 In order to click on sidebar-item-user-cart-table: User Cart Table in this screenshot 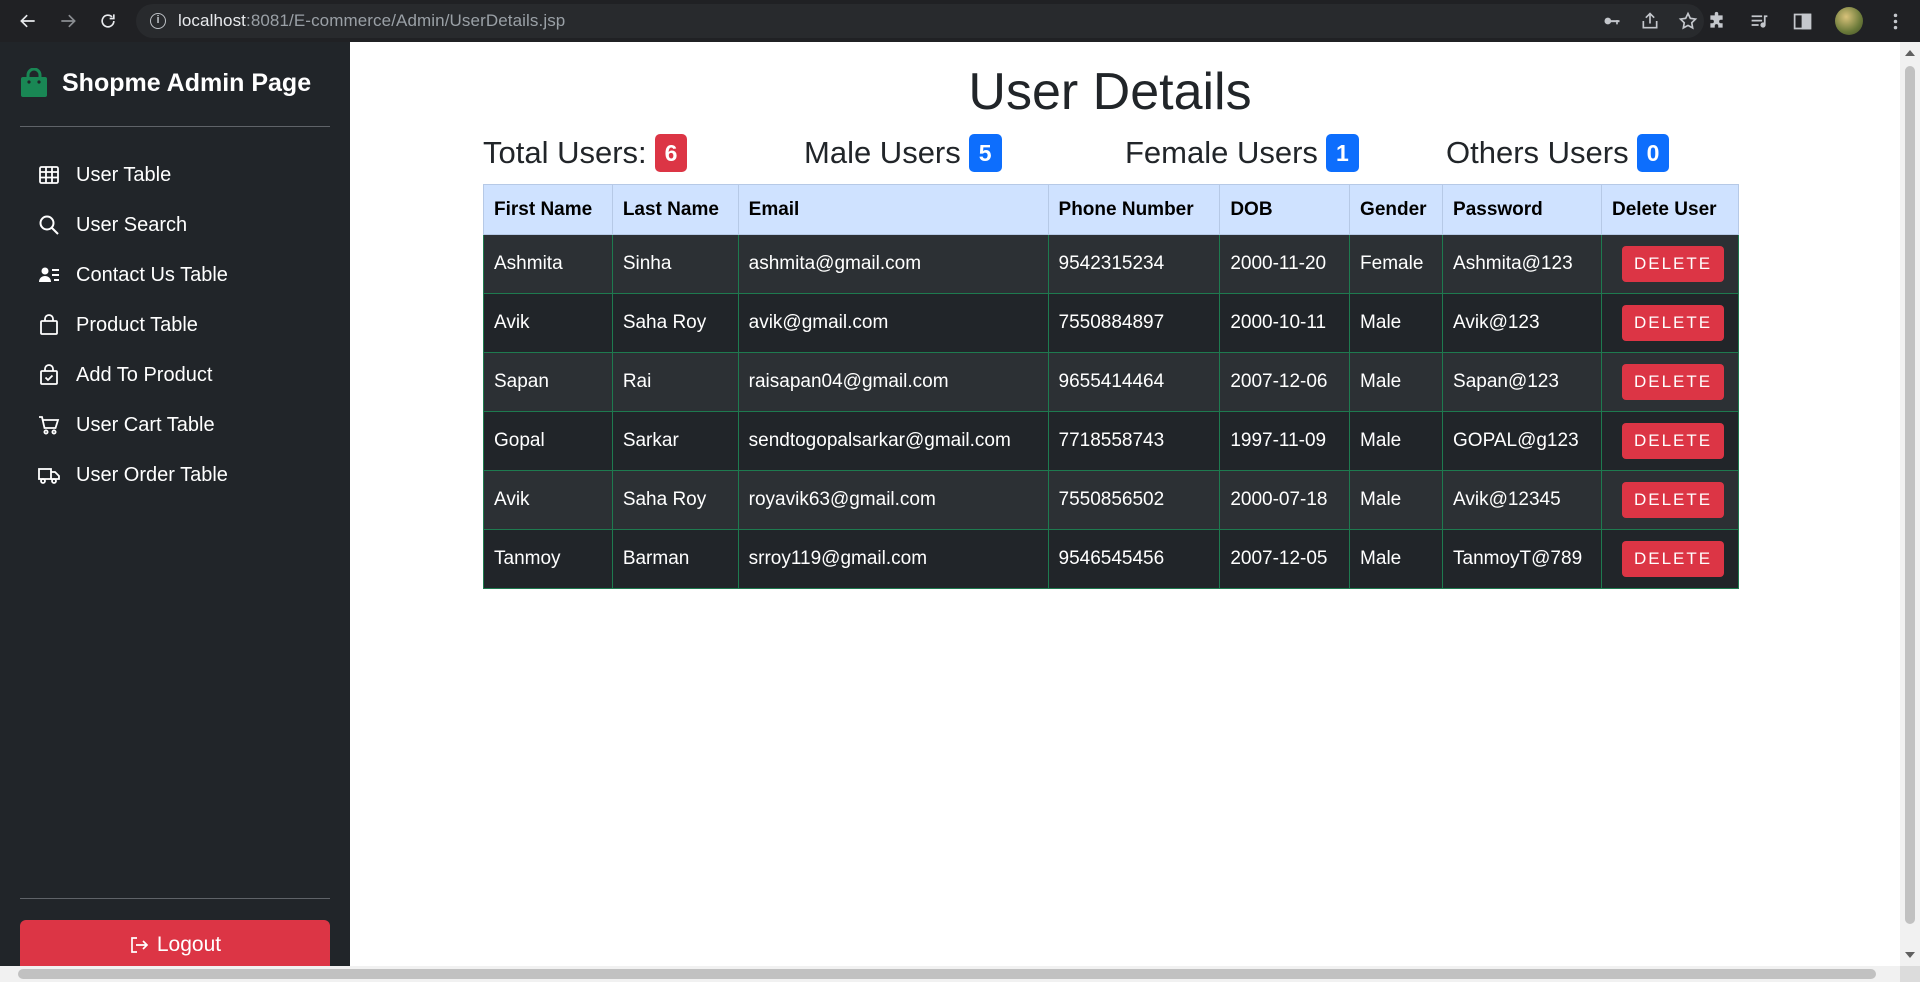, I will do `click(175, 425)`.